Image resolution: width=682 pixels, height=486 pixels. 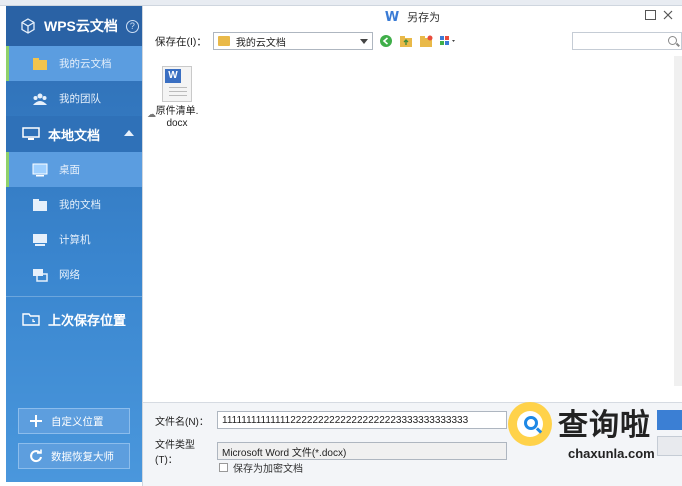 What do you see at coordinates (175, 453) in the screenshot?
I see `filetype-label: 文件类型(T)：` at bounding box center [175, 453].